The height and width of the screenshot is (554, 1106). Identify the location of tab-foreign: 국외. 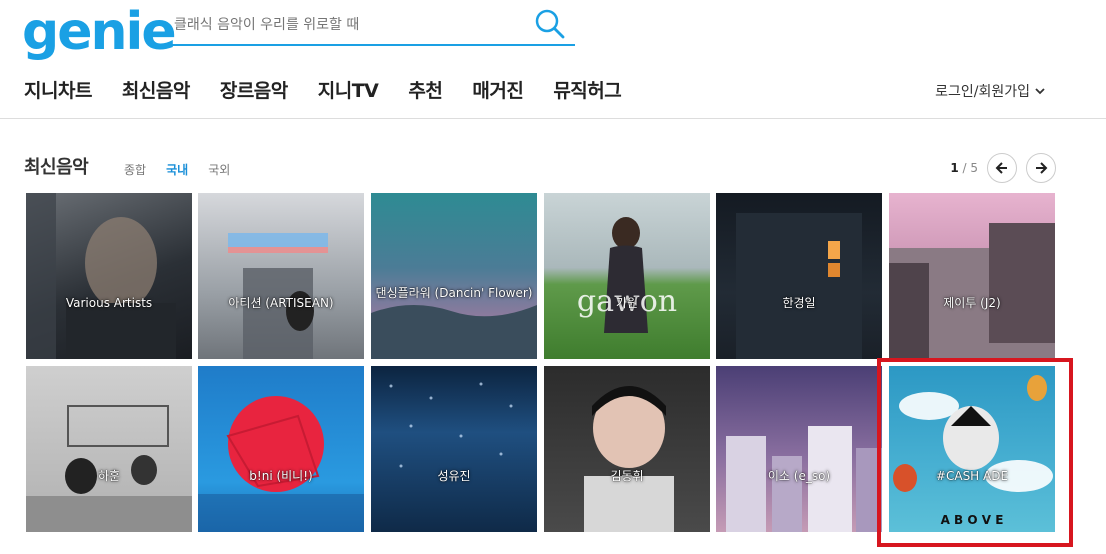
(219, 169).